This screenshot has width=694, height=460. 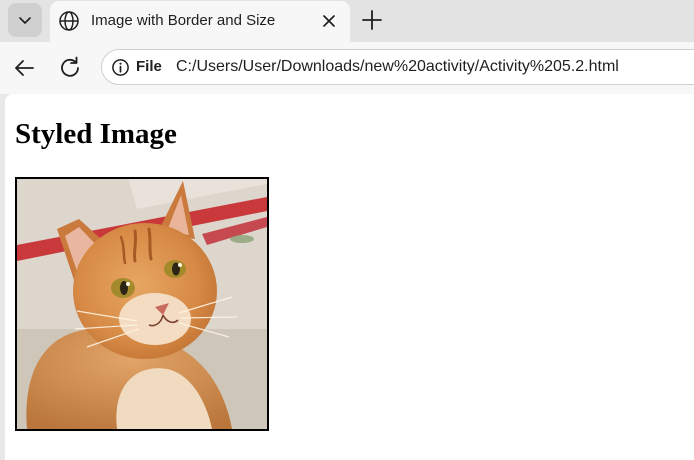 What do you see at coordinates (70, 68) in the screenshot?
I see `reload-icon` at bounding box center [70, 68].